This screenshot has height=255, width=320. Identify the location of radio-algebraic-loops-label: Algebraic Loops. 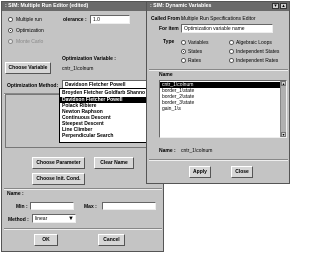
(254, 43).